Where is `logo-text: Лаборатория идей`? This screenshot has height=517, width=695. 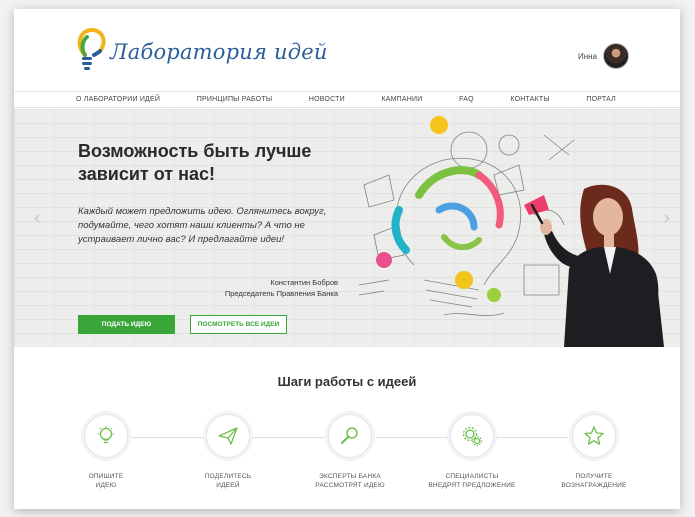
logo-text: Лаборатория идей is located at coordinates (219, 52).